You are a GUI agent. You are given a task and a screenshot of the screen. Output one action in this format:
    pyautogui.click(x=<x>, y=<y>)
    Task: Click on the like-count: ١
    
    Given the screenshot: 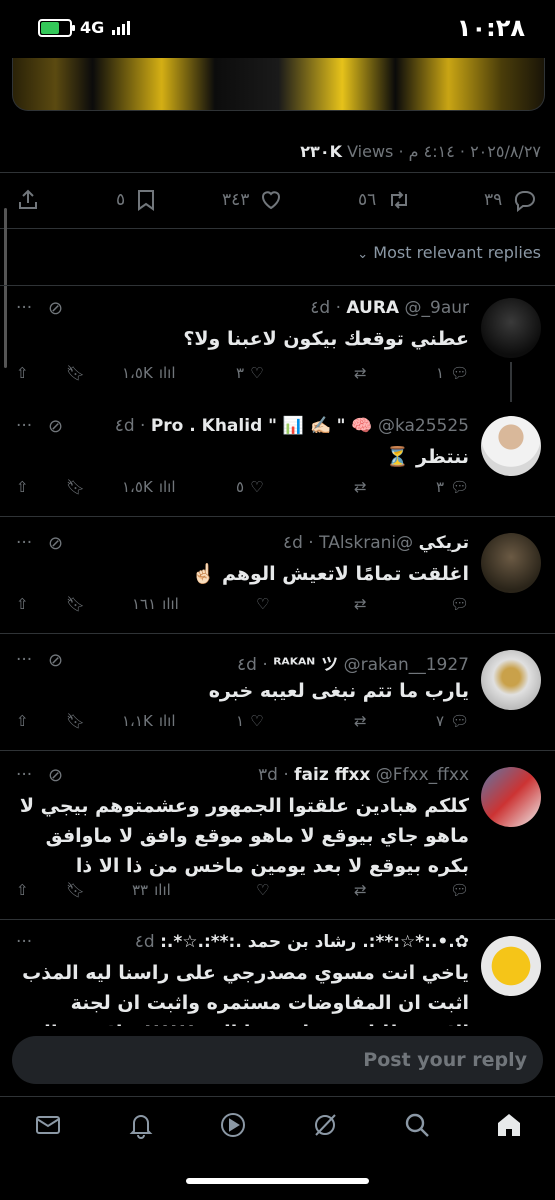 What is the action you would take?
    pyautogui.click(x=240, y=721)
    